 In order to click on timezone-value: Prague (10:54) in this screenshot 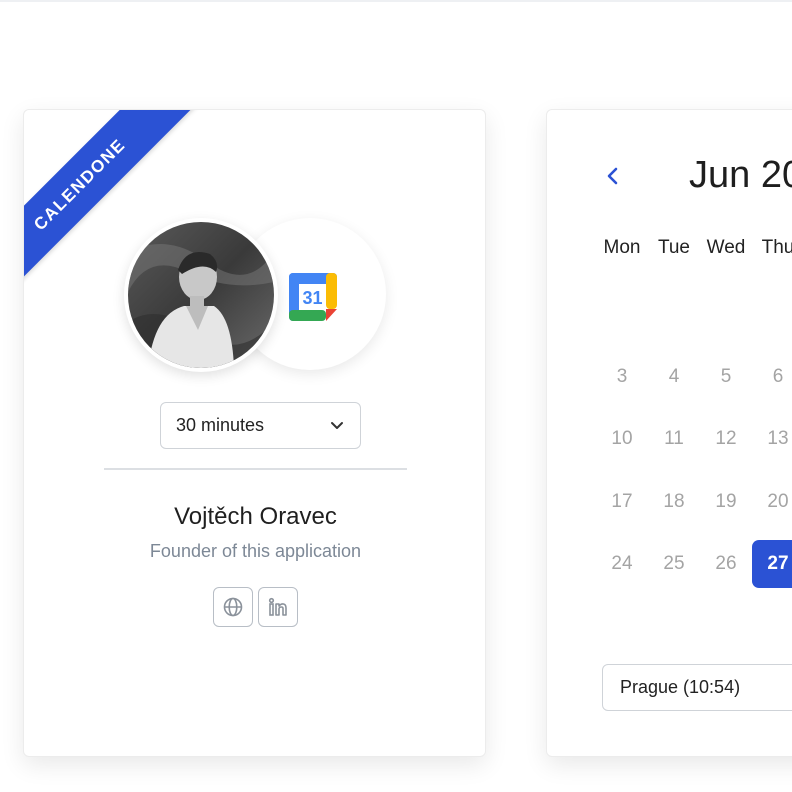, I will do `click(680, 687)`.